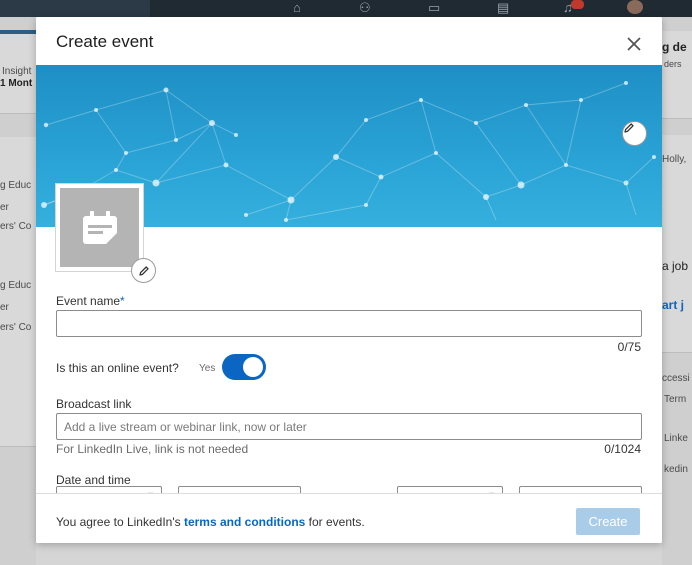 The height and width of the screenshot is (565, 692). I want to click on required-mark: *, so click(122, 301).